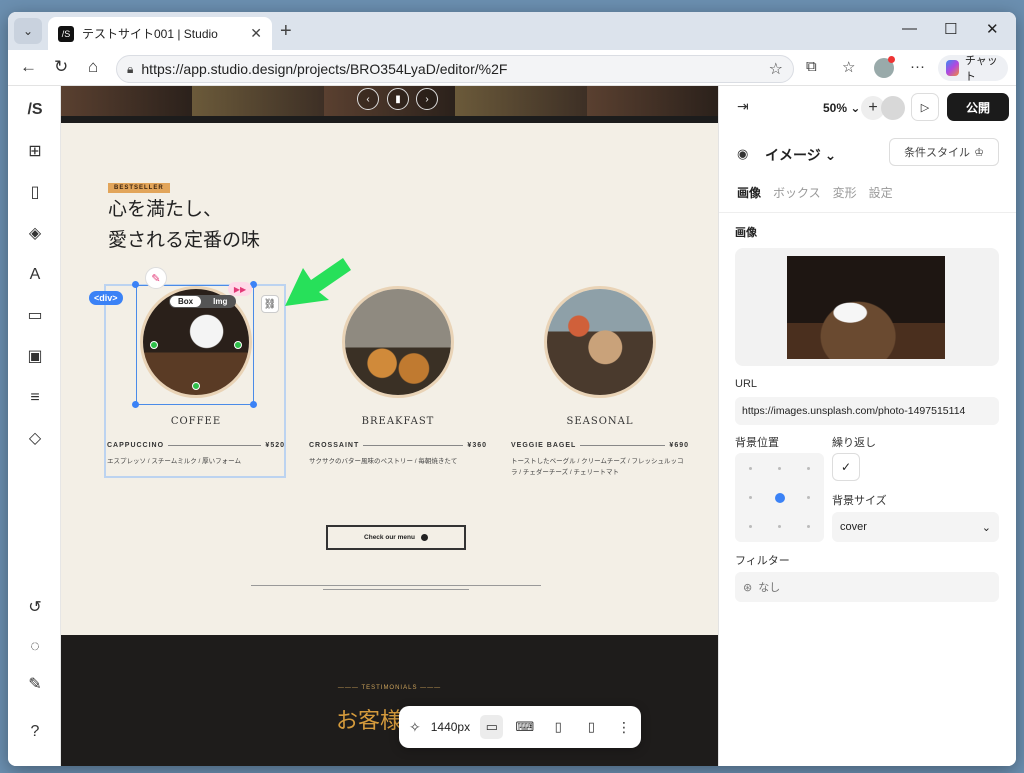 The width and height of the screenshot is (1024, 773). I want to click on new-tab-icon: +, so click(286, 31).